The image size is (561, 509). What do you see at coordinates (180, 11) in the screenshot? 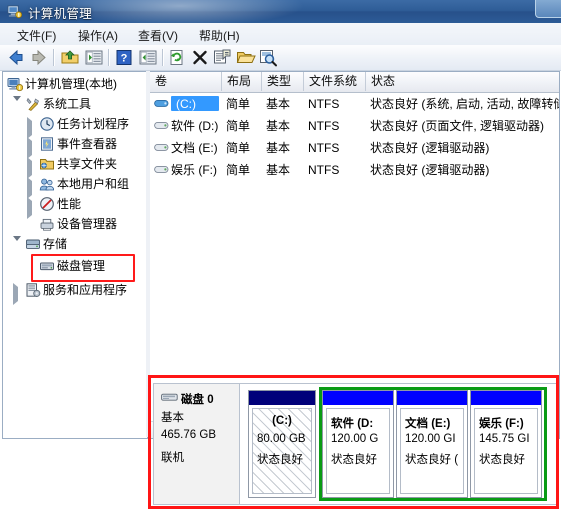
I see `title-glow` at bounding box center [180, 11].